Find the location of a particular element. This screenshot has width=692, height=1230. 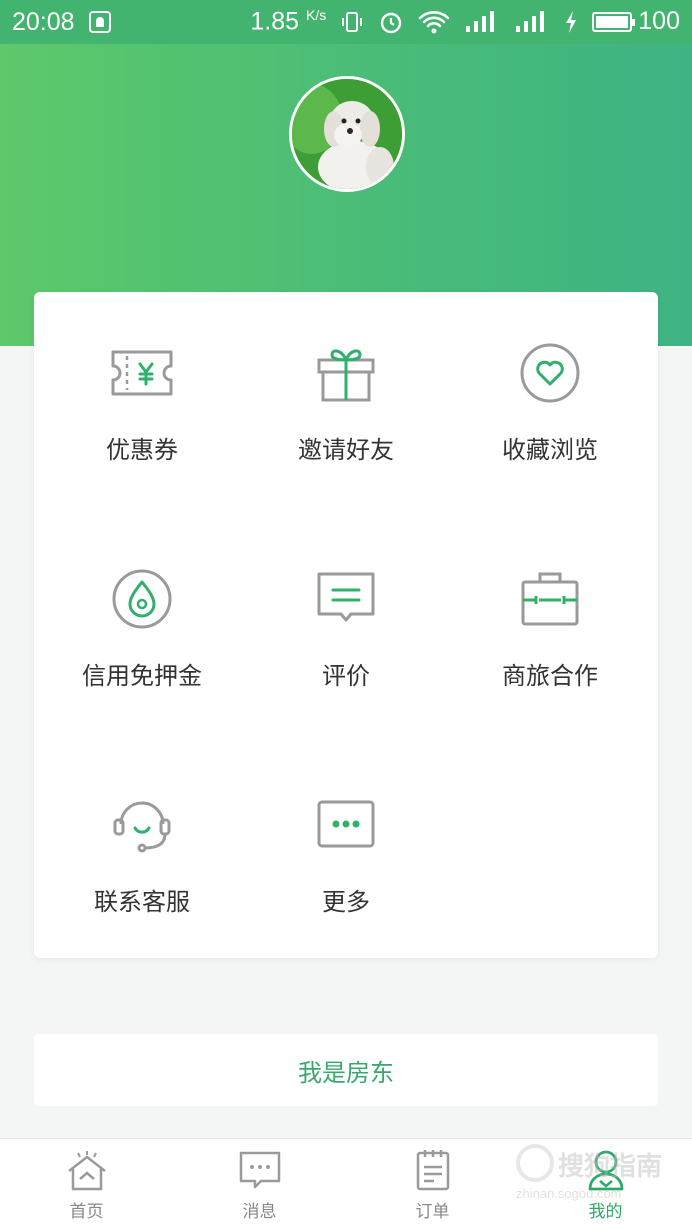

menu-item-favorites: 收藏浏览 is located at coordinates (550, 392).